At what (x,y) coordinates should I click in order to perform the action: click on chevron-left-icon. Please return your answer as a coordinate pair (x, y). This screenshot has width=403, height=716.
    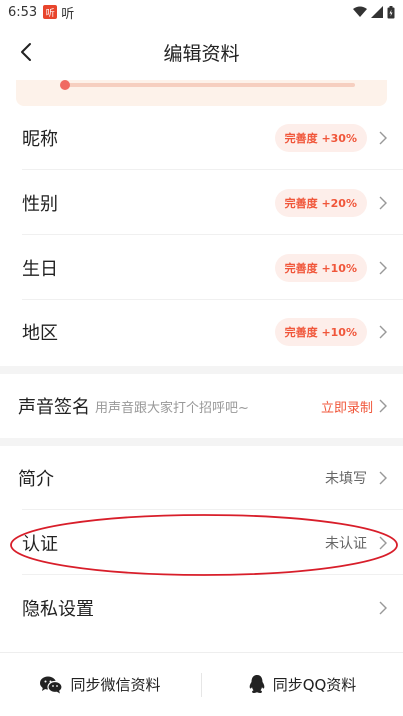
    Looking at the image, I should click on (26, 52).